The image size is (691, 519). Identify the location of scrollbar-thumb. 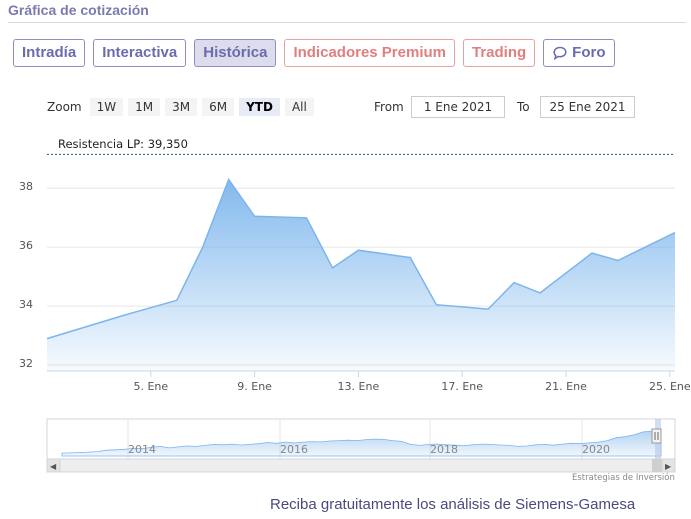
(657, 465).